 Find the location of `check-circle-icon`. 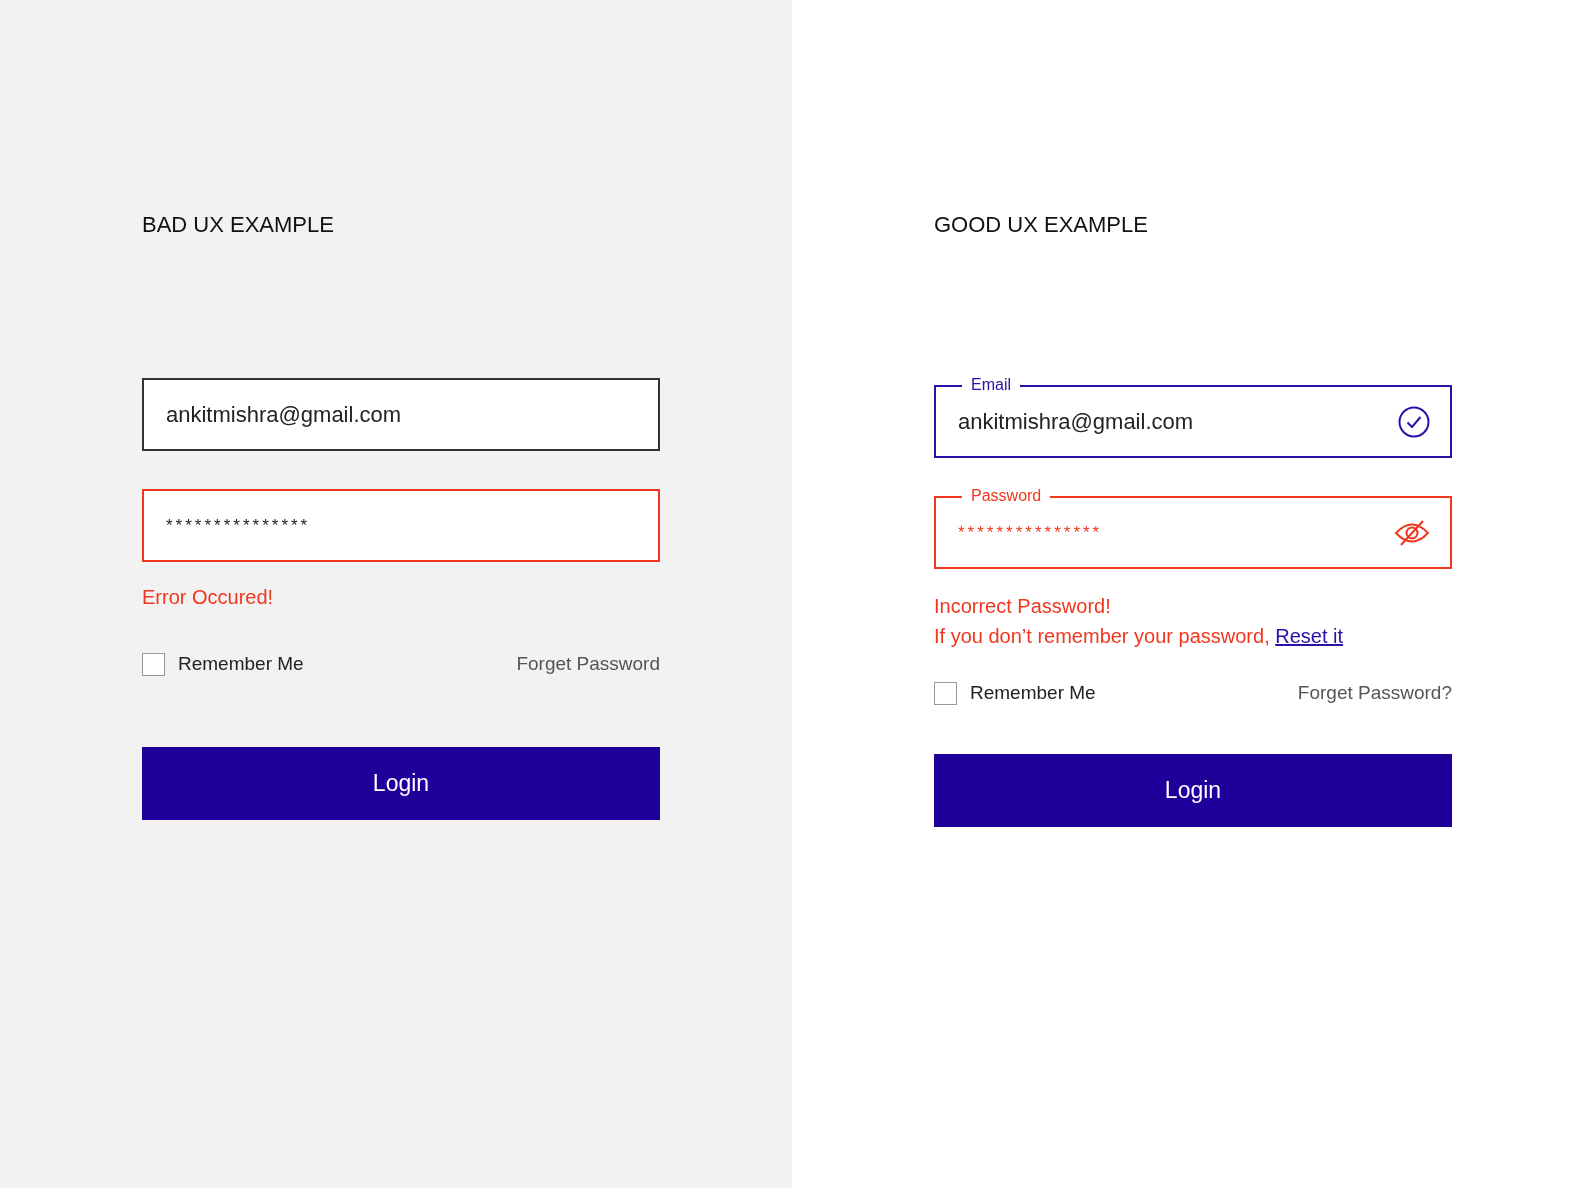

check-circle-icon is located at coordinates (1414, 421).